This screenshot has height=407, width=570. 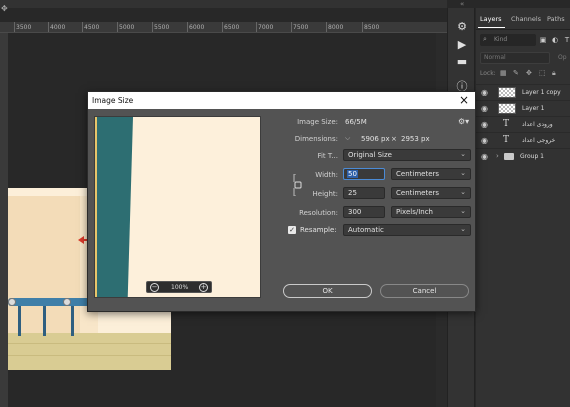 What do you see at coordinates (4, 220) in the screenshot?
I see `vertical-ruler` at bounding box center [4, 220].